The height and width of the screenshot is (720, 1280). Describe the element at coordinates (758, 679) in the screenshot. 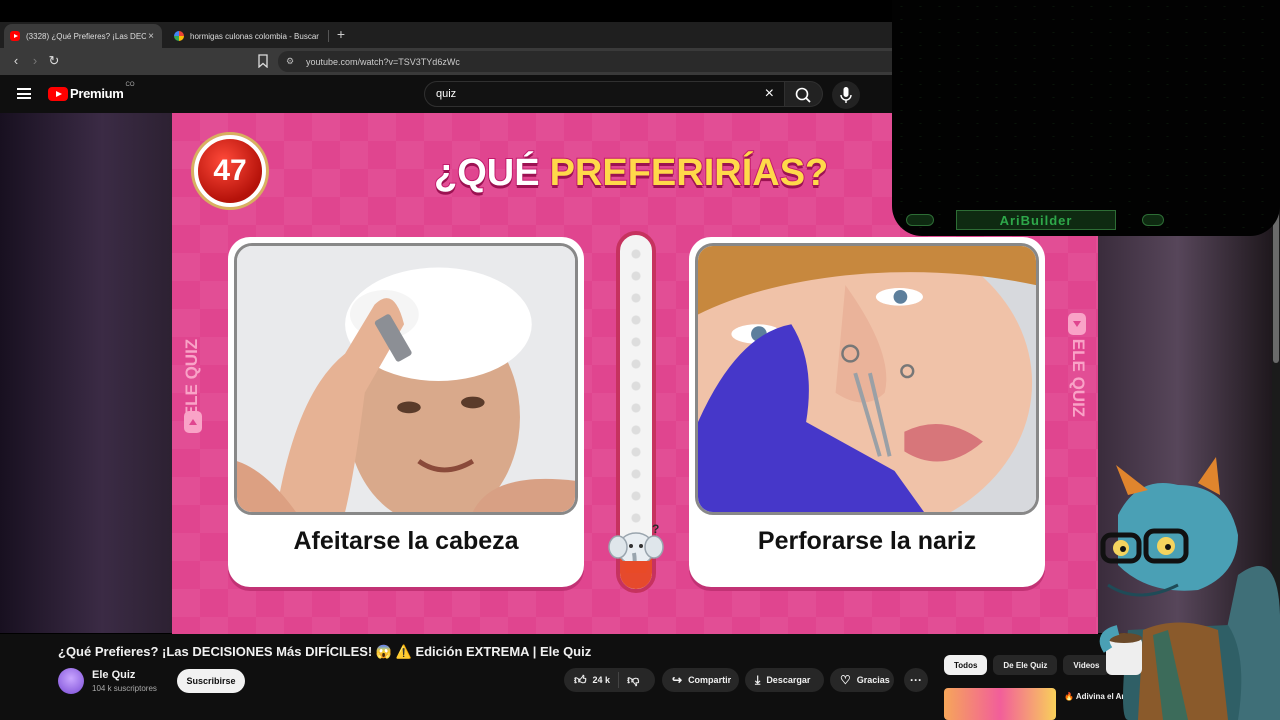

I see `download-icon: ⤓` at that location.